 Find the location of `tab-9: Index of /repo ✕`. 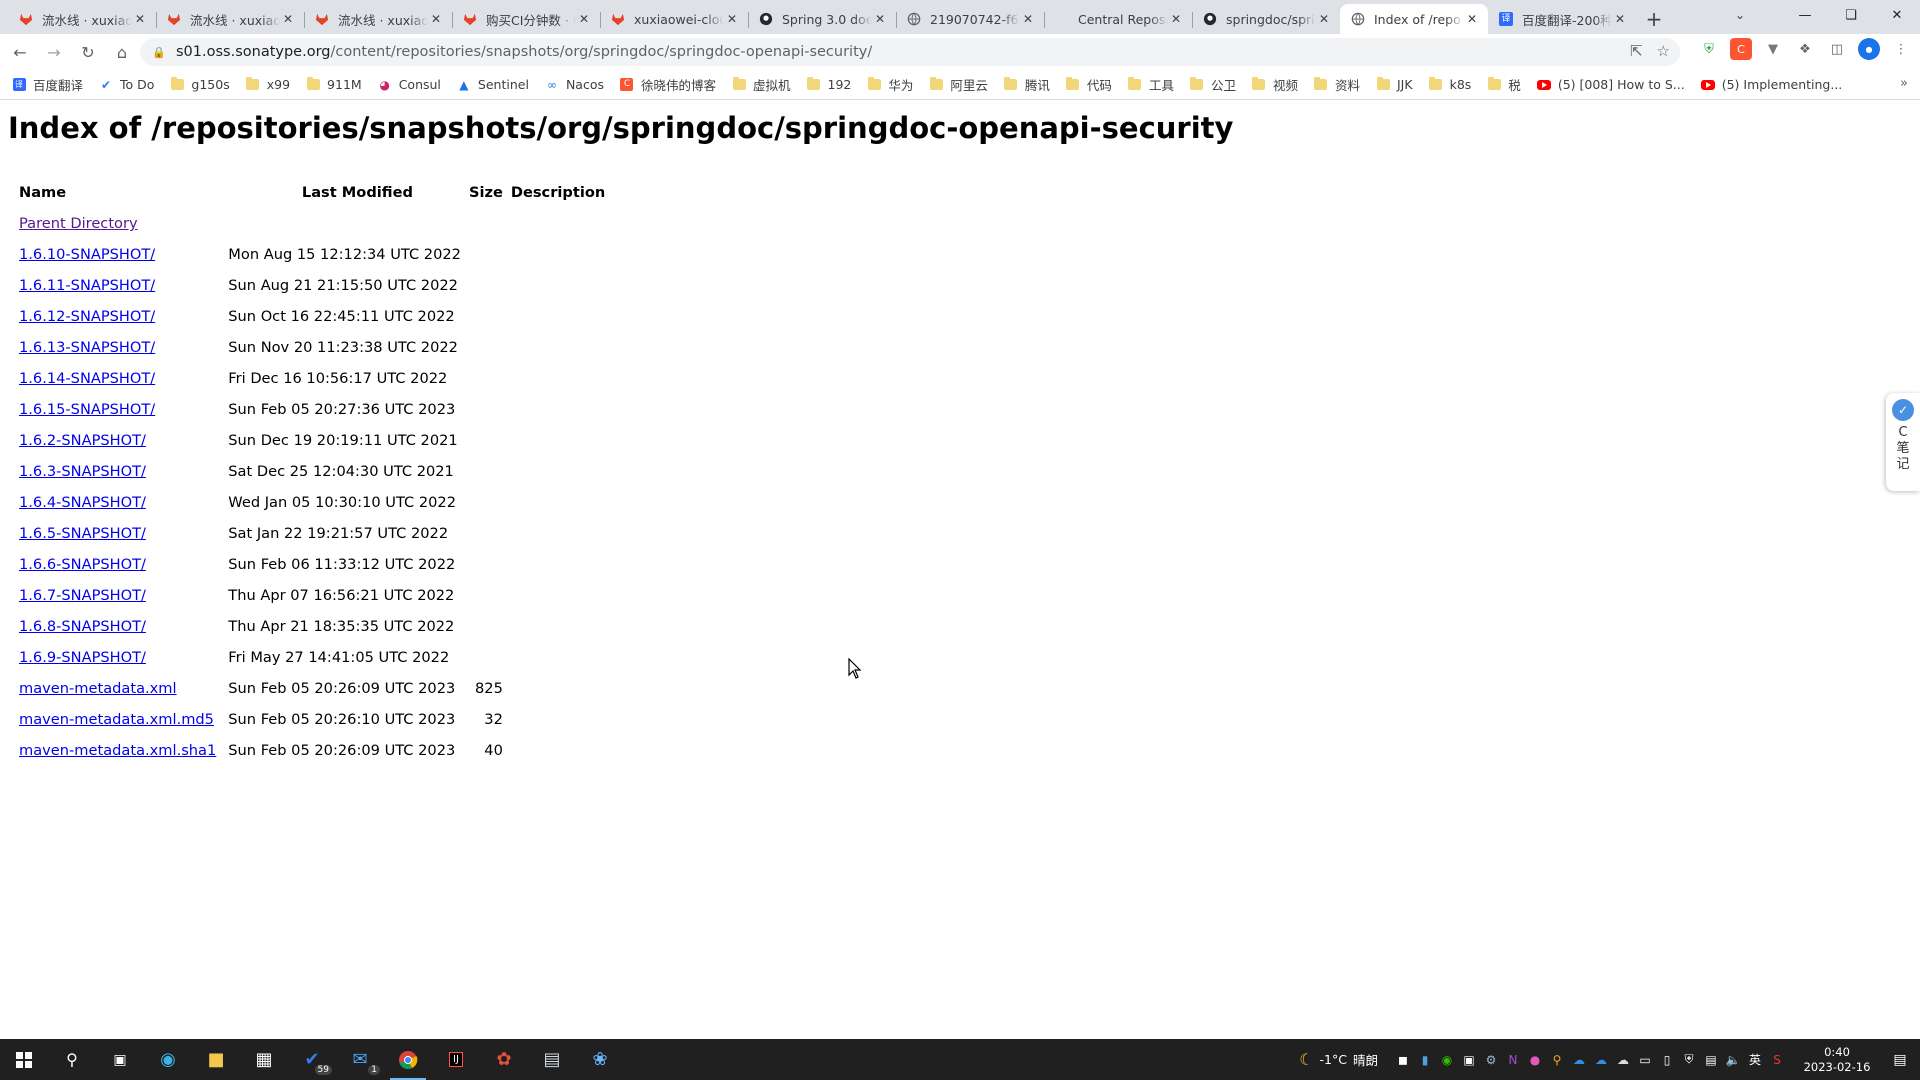

tab-9: Index of /repo ✕ is located at coordinates (1414, 19).